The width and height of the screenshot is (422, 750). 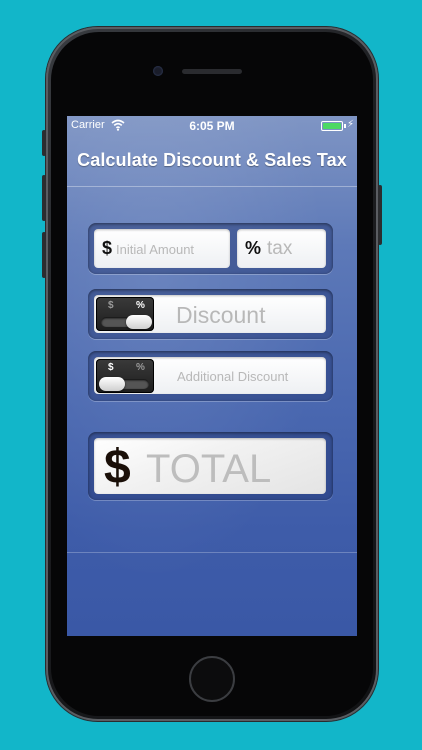 I want to click on mute-switch, so click(x=44, y=143).